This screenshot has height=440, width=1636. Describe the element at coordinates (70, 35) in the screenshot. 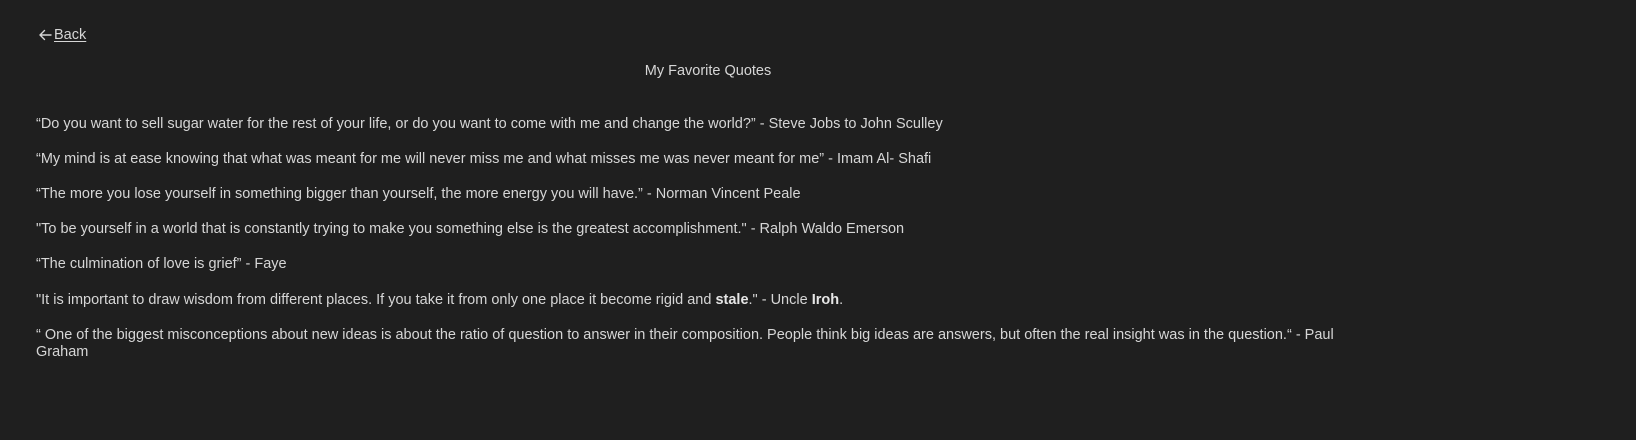

I see `back-label: Back` at that location.